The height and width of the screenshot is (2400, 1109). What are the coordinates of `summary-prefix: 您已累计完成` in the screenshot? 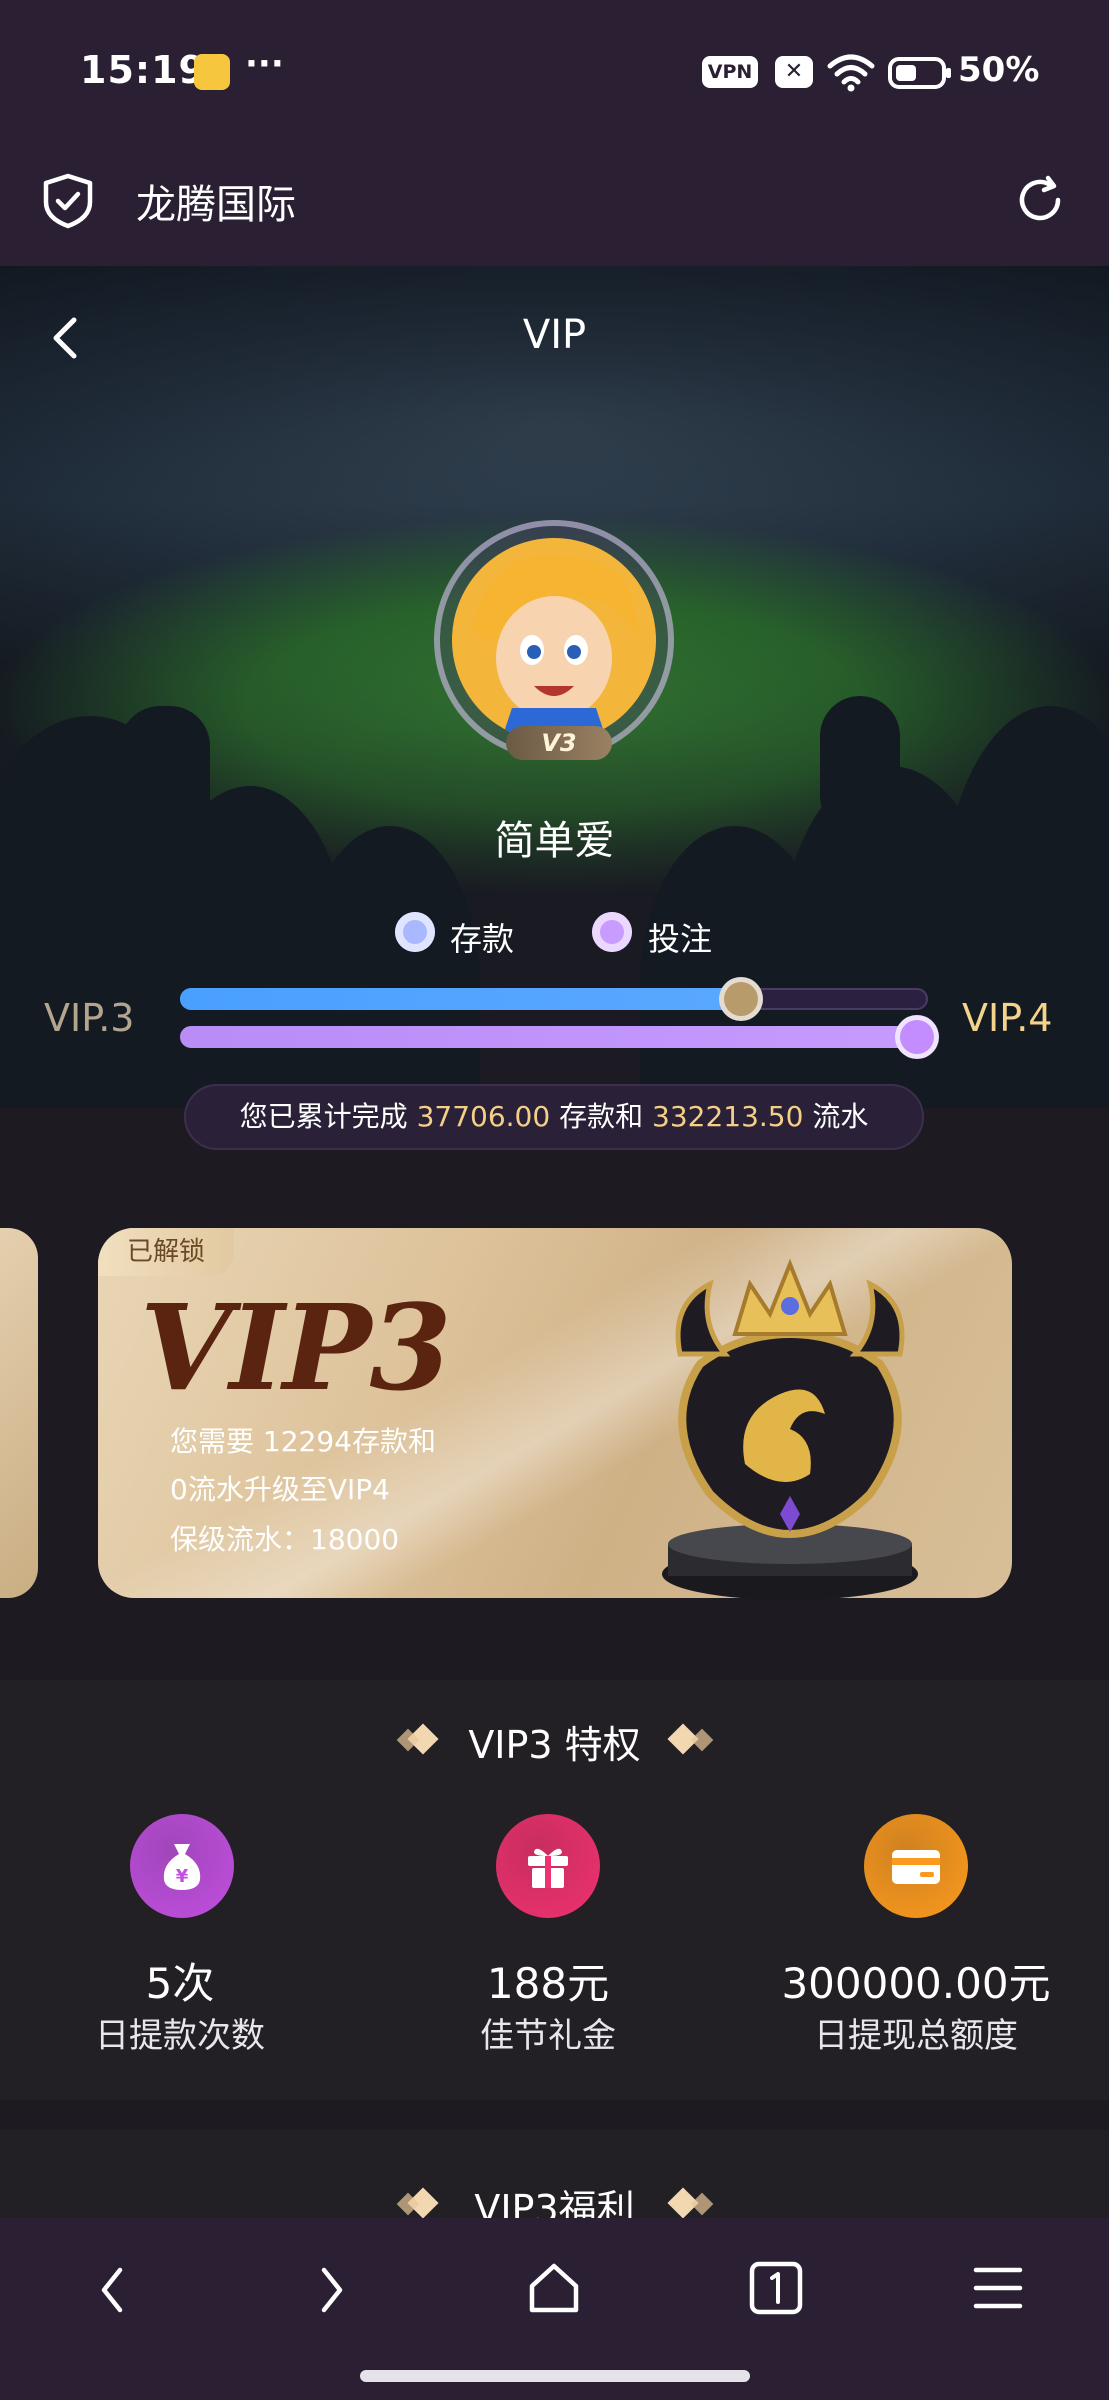 It's located at (323, 1116).